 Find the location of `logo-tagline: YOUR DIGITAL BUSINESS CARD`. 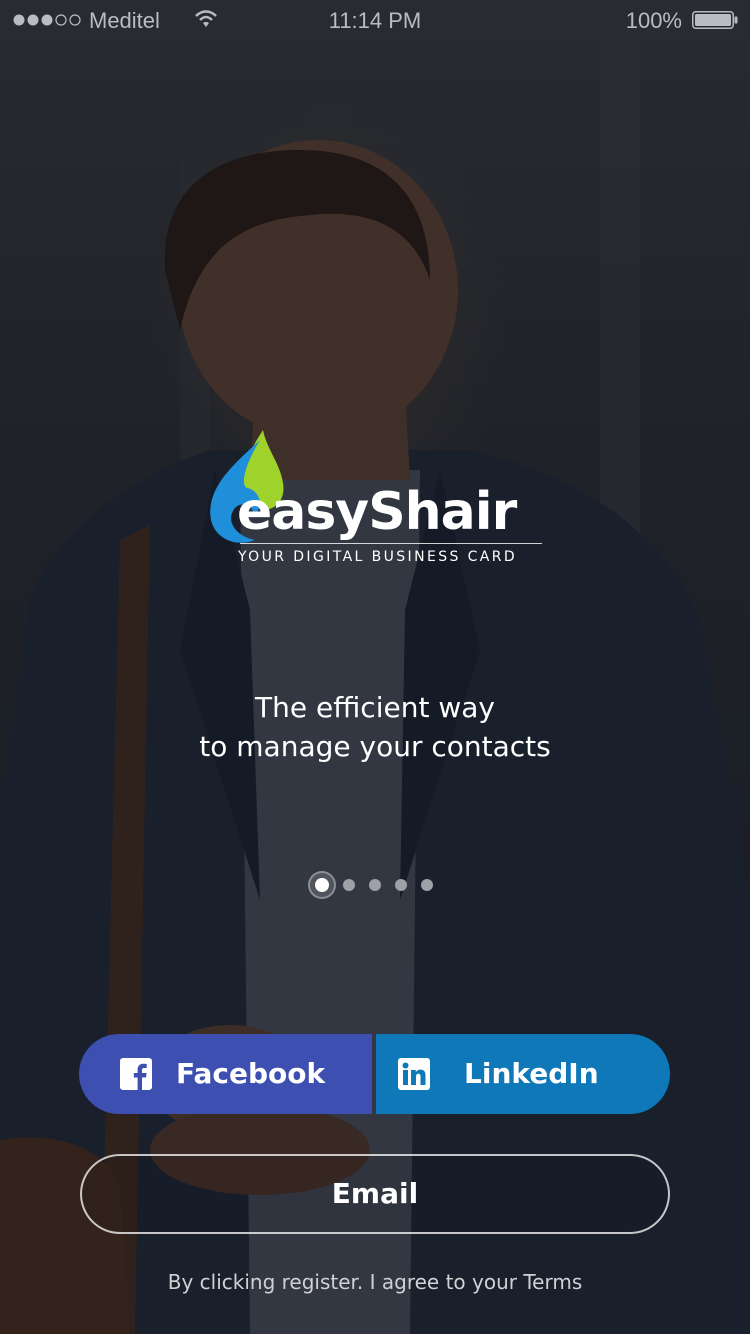

logo-tagline: YOUR DIGITAL BUSINESS CARD is located at coordinates (378, 557).